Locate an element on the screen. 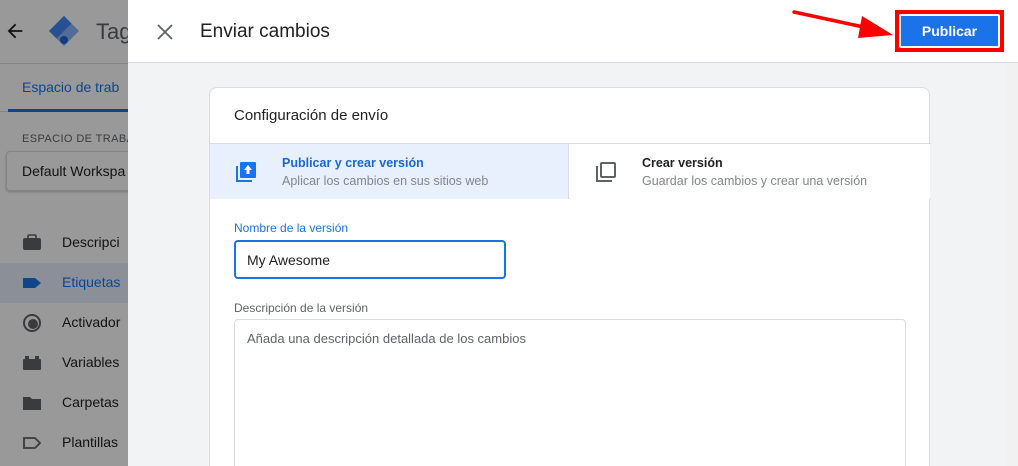 The width and height of the screenshot is (1018, 466). option-subtitle: Guardar los cambios y crear una versión is located at coordinates (755, 181).